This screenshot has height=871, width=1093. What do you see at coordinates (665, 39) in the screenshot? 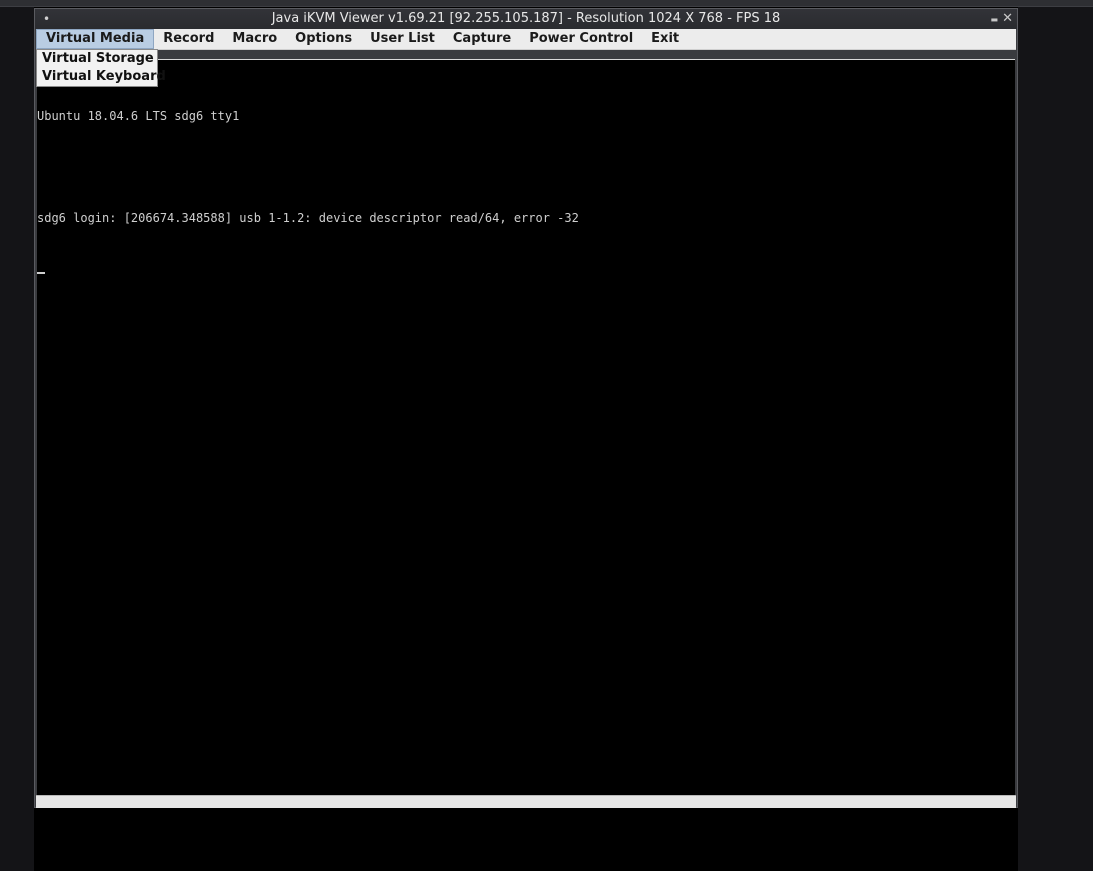
I see `menu-exit: Exit` at bounding box center [665, 39].